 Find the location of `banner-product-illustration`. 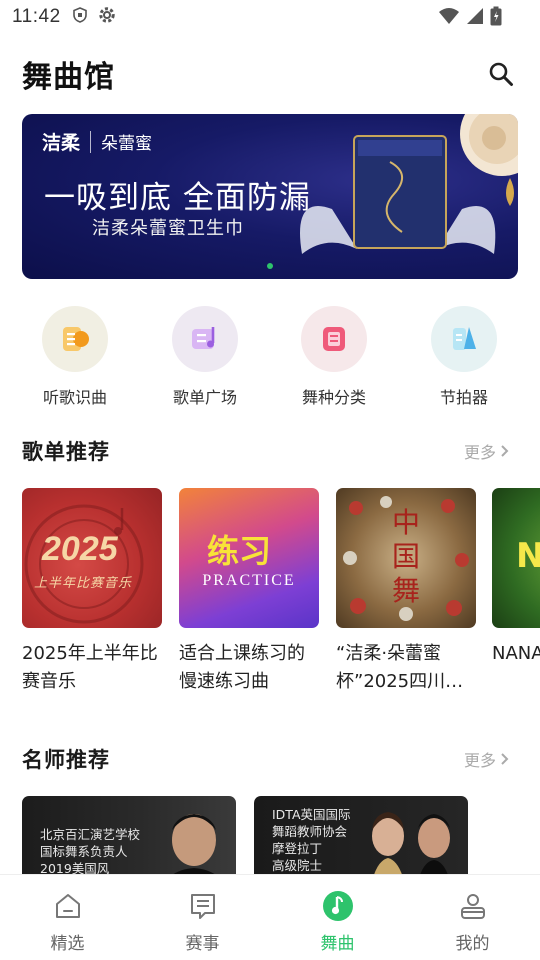

banner-product-illustration is located at coordinates (409, 184).